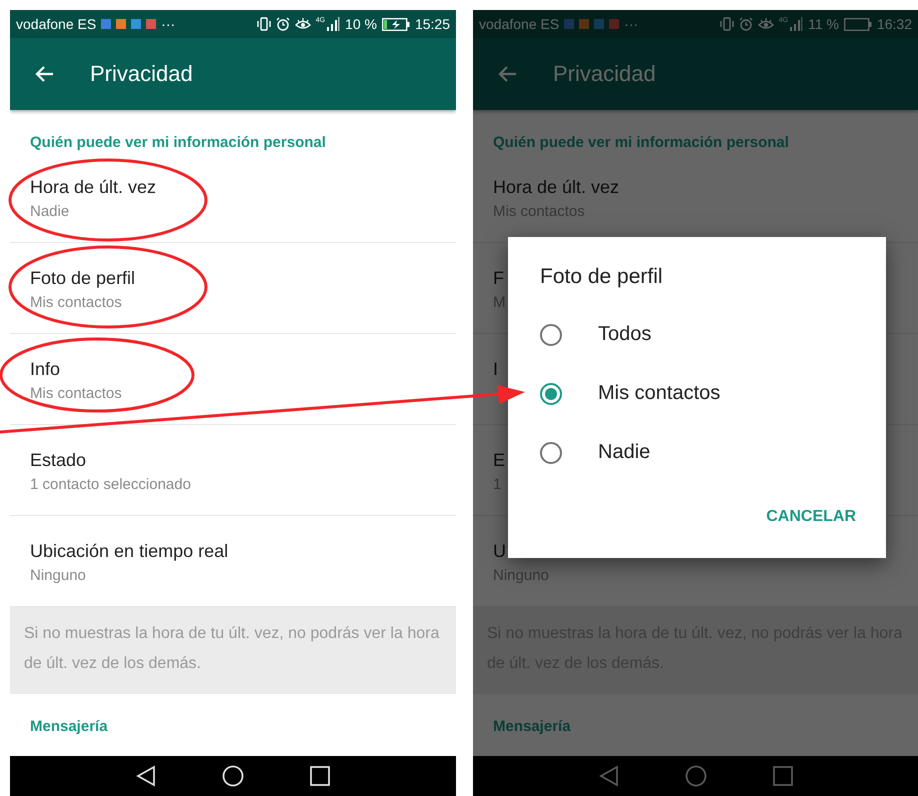  What do you see at coordinates (110, 485) in the screenshot?
I see `setting-value: 1 contacto seleccionado` at bounding box center [110, 485].